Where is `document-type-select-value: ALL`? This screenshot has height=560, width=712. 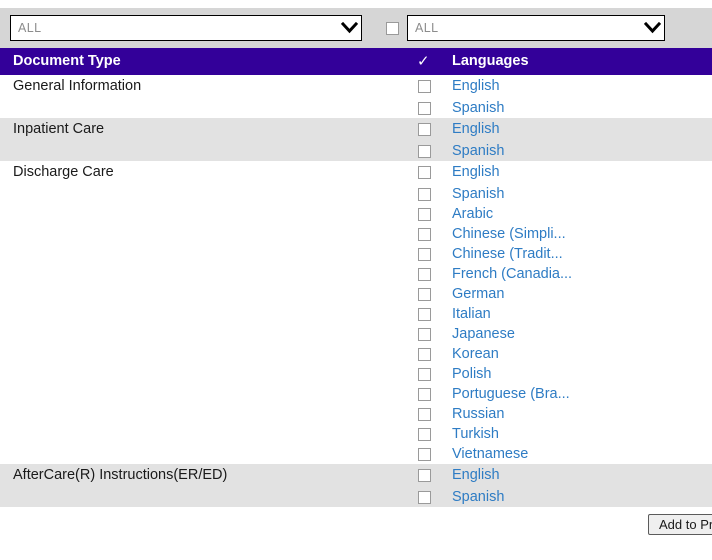 document-type-select-value: ALL is located at coordinates (30, 28).